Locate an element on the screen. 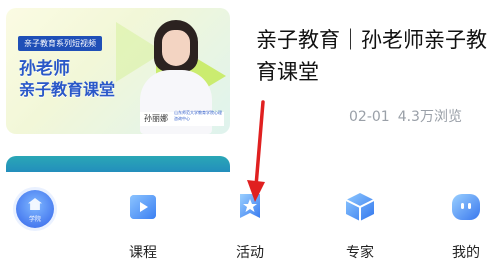 This screenshot has width=497, height=260. tab-home-label: 学院 is located at coordinates (34, 219).